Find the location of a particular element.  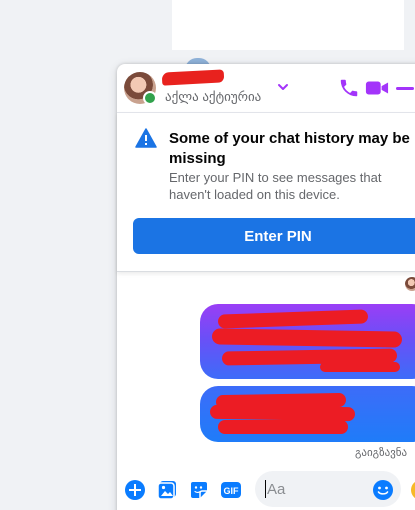

notice-title: Some of your chat history may be missing is located at coordinates (289, 148).